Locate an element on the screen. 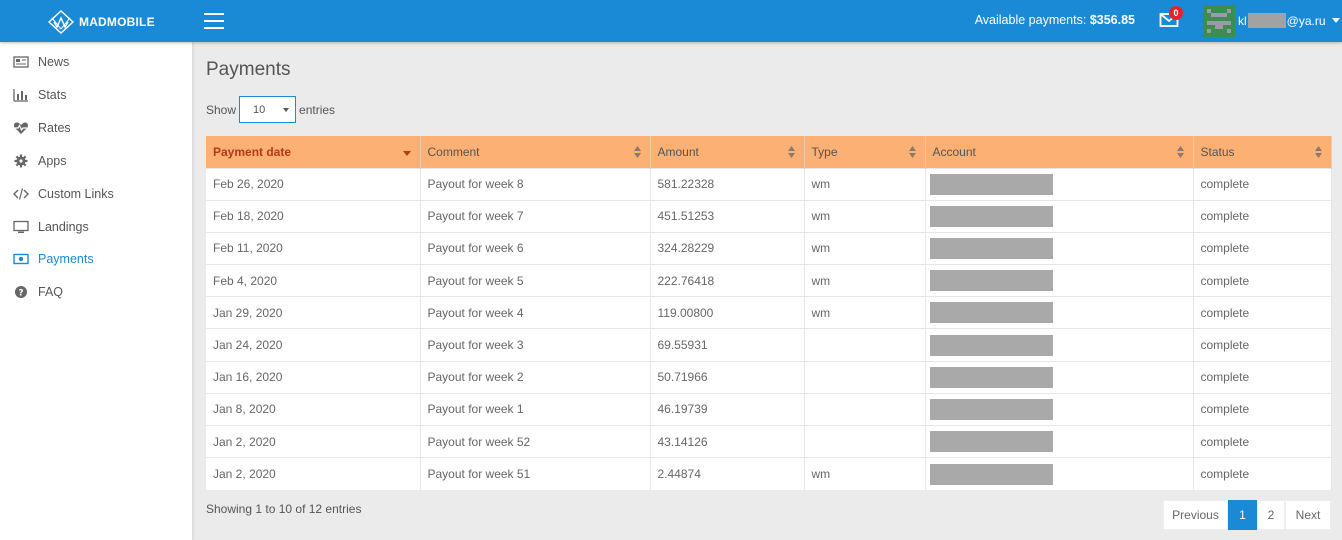 The height and width of the screenshot is (540, 1342). sidebar-item-landings: Landings is located at coordinates (96, 227).